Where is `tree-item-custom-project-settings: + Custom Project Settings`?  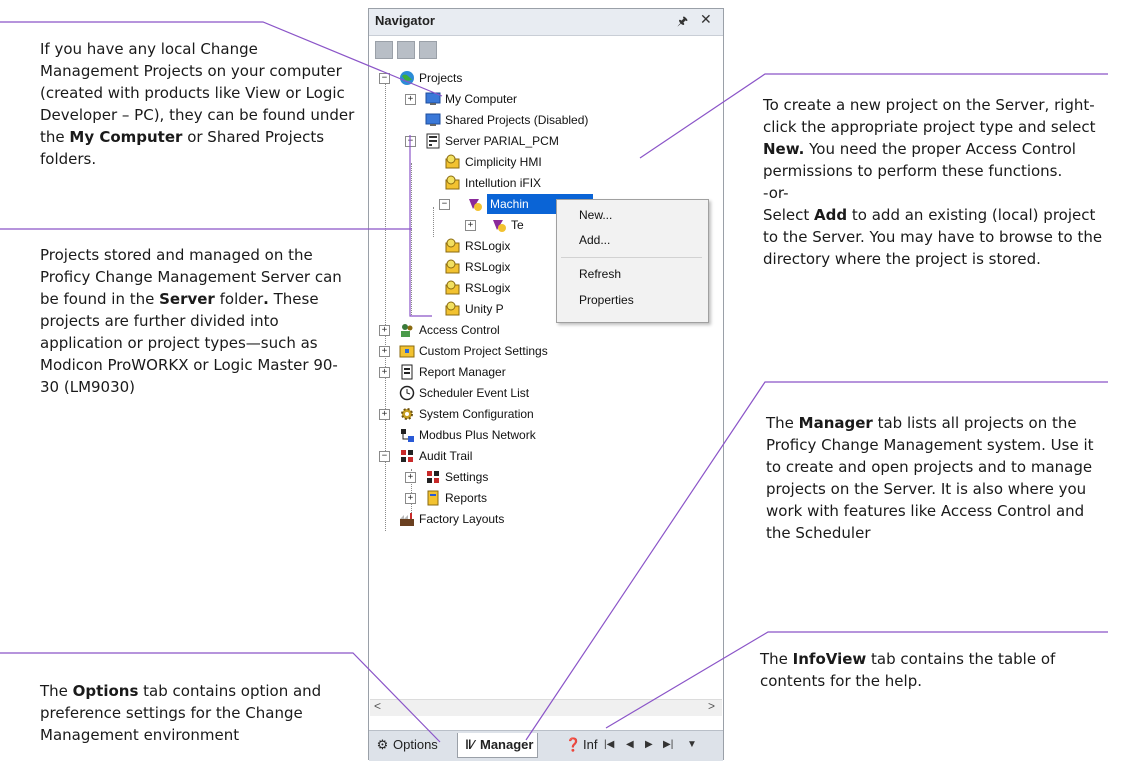 tree-item-custom-project-settings: + Custom Project Settings is located at coordinates (509, 351).